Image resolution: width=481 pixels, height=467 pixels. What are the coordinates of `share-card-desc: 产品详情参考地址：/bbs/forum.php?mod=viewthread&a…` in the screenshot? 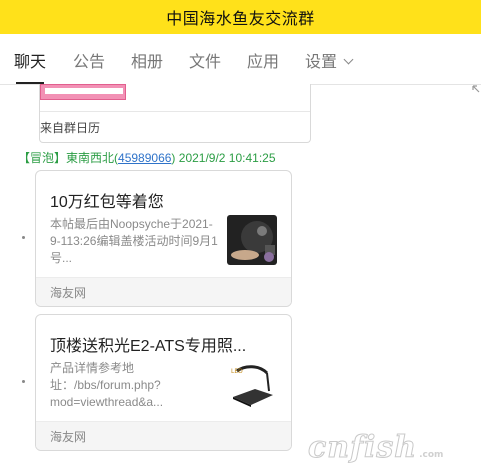 It's located at (107, 385).